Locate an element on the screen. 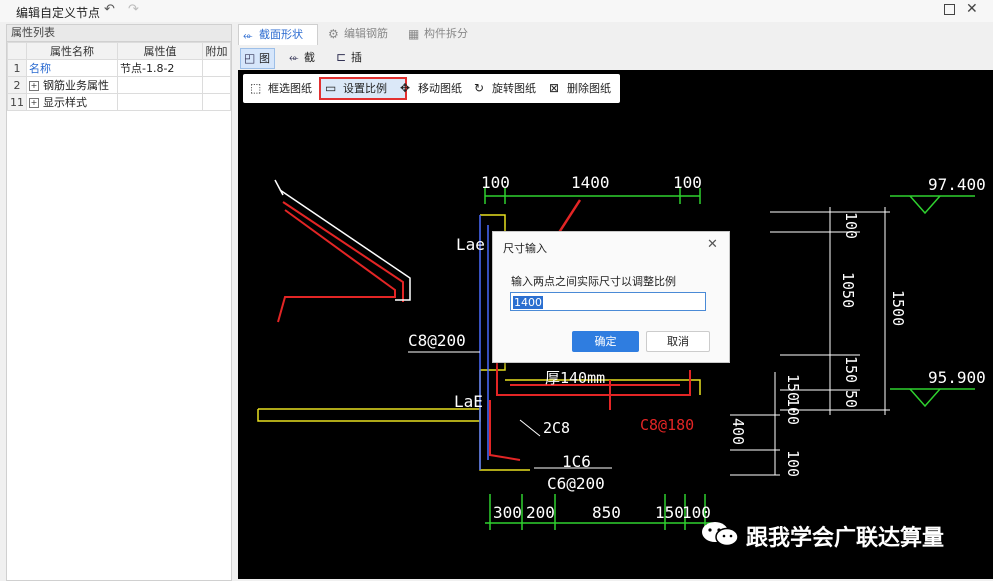 This screenshot has height=581, width=993. close-icon: ✕ is located at coordinates (972, 9).